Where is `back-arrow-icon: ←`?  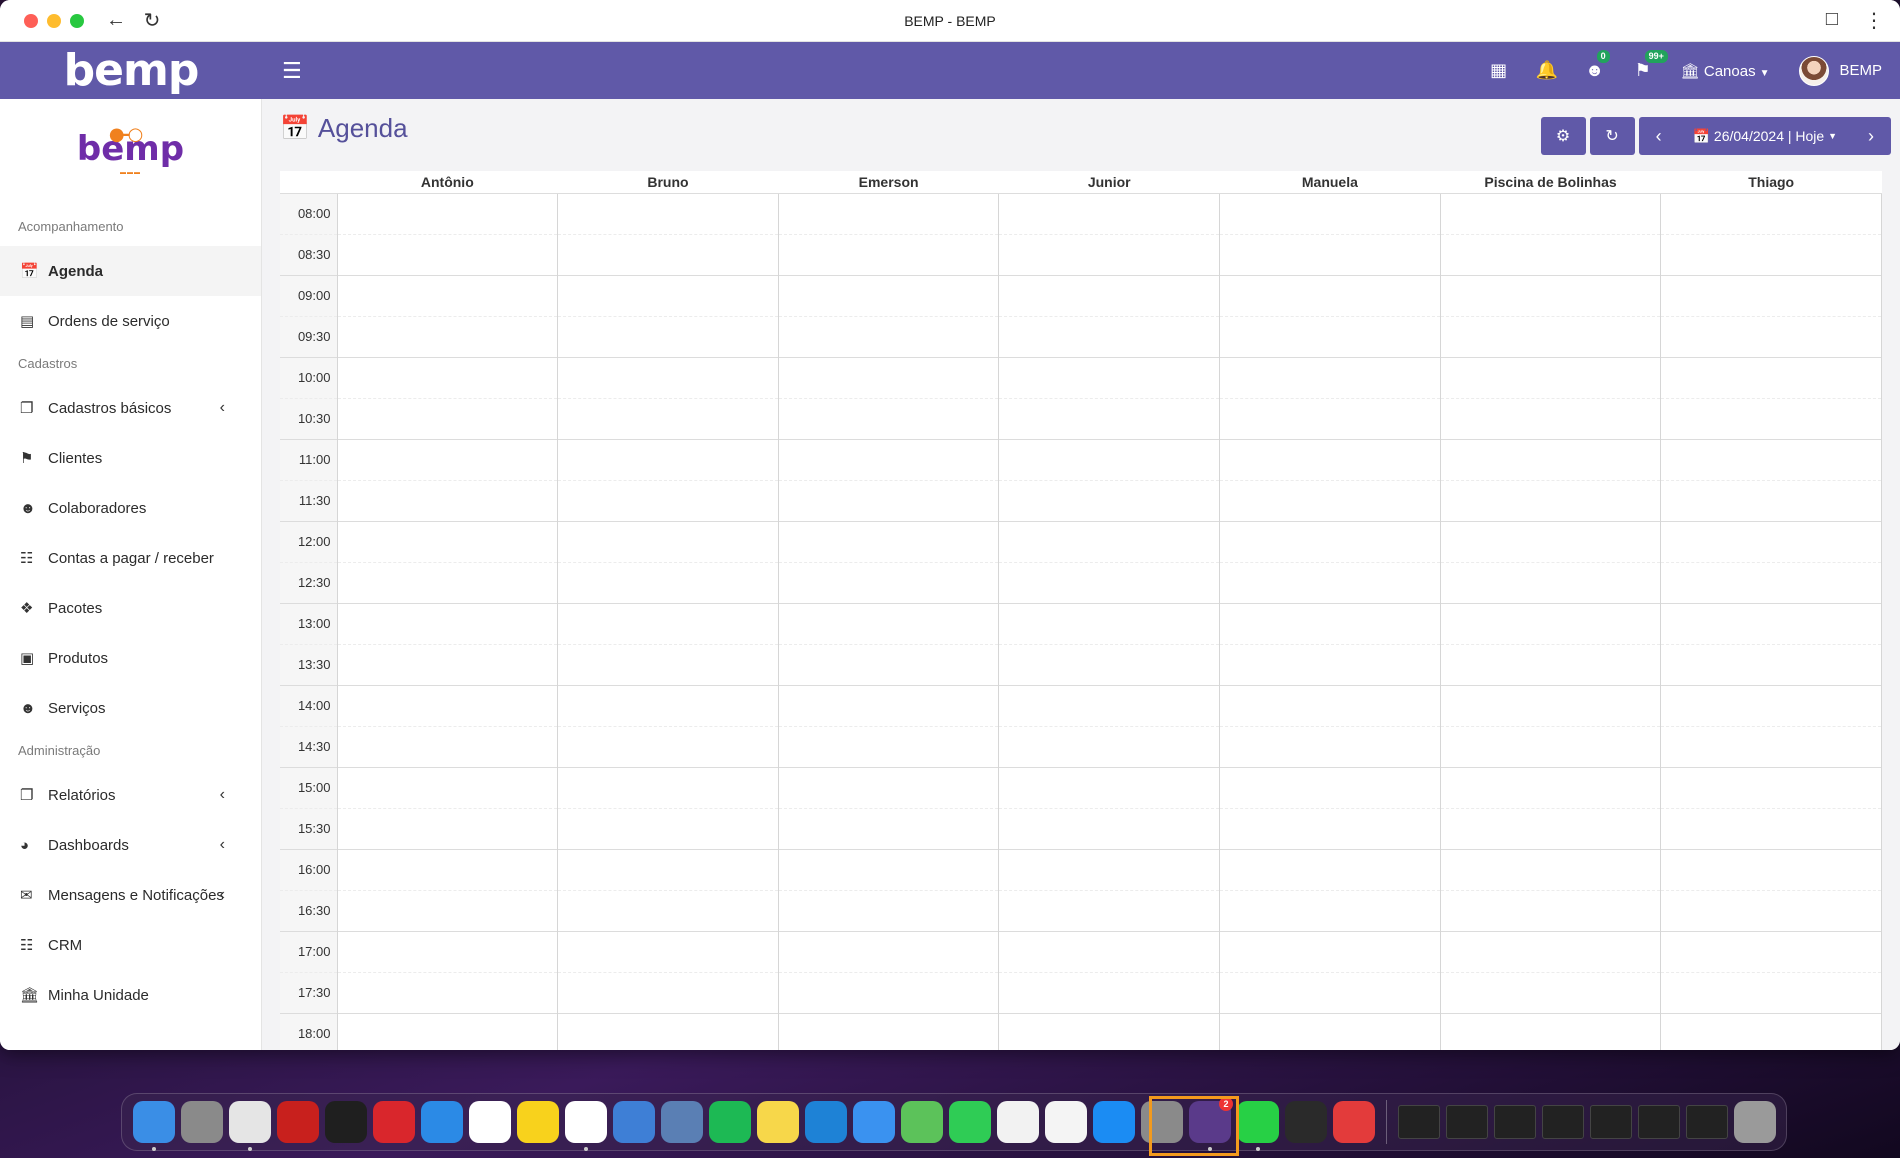
back-arrow-icon: ← is located at coordinates (116, 20).